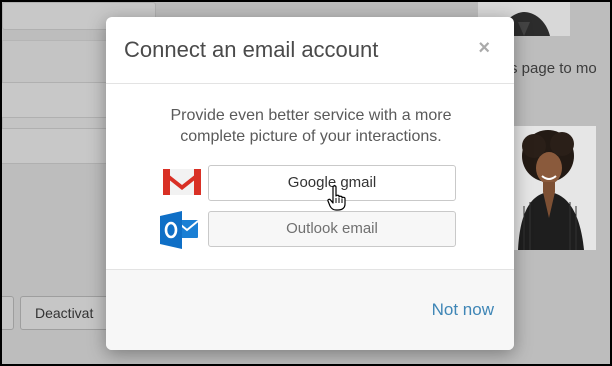 This screenshot has width=612, height=366. I want to click on not-now-link: Not now, so click(463, 310).